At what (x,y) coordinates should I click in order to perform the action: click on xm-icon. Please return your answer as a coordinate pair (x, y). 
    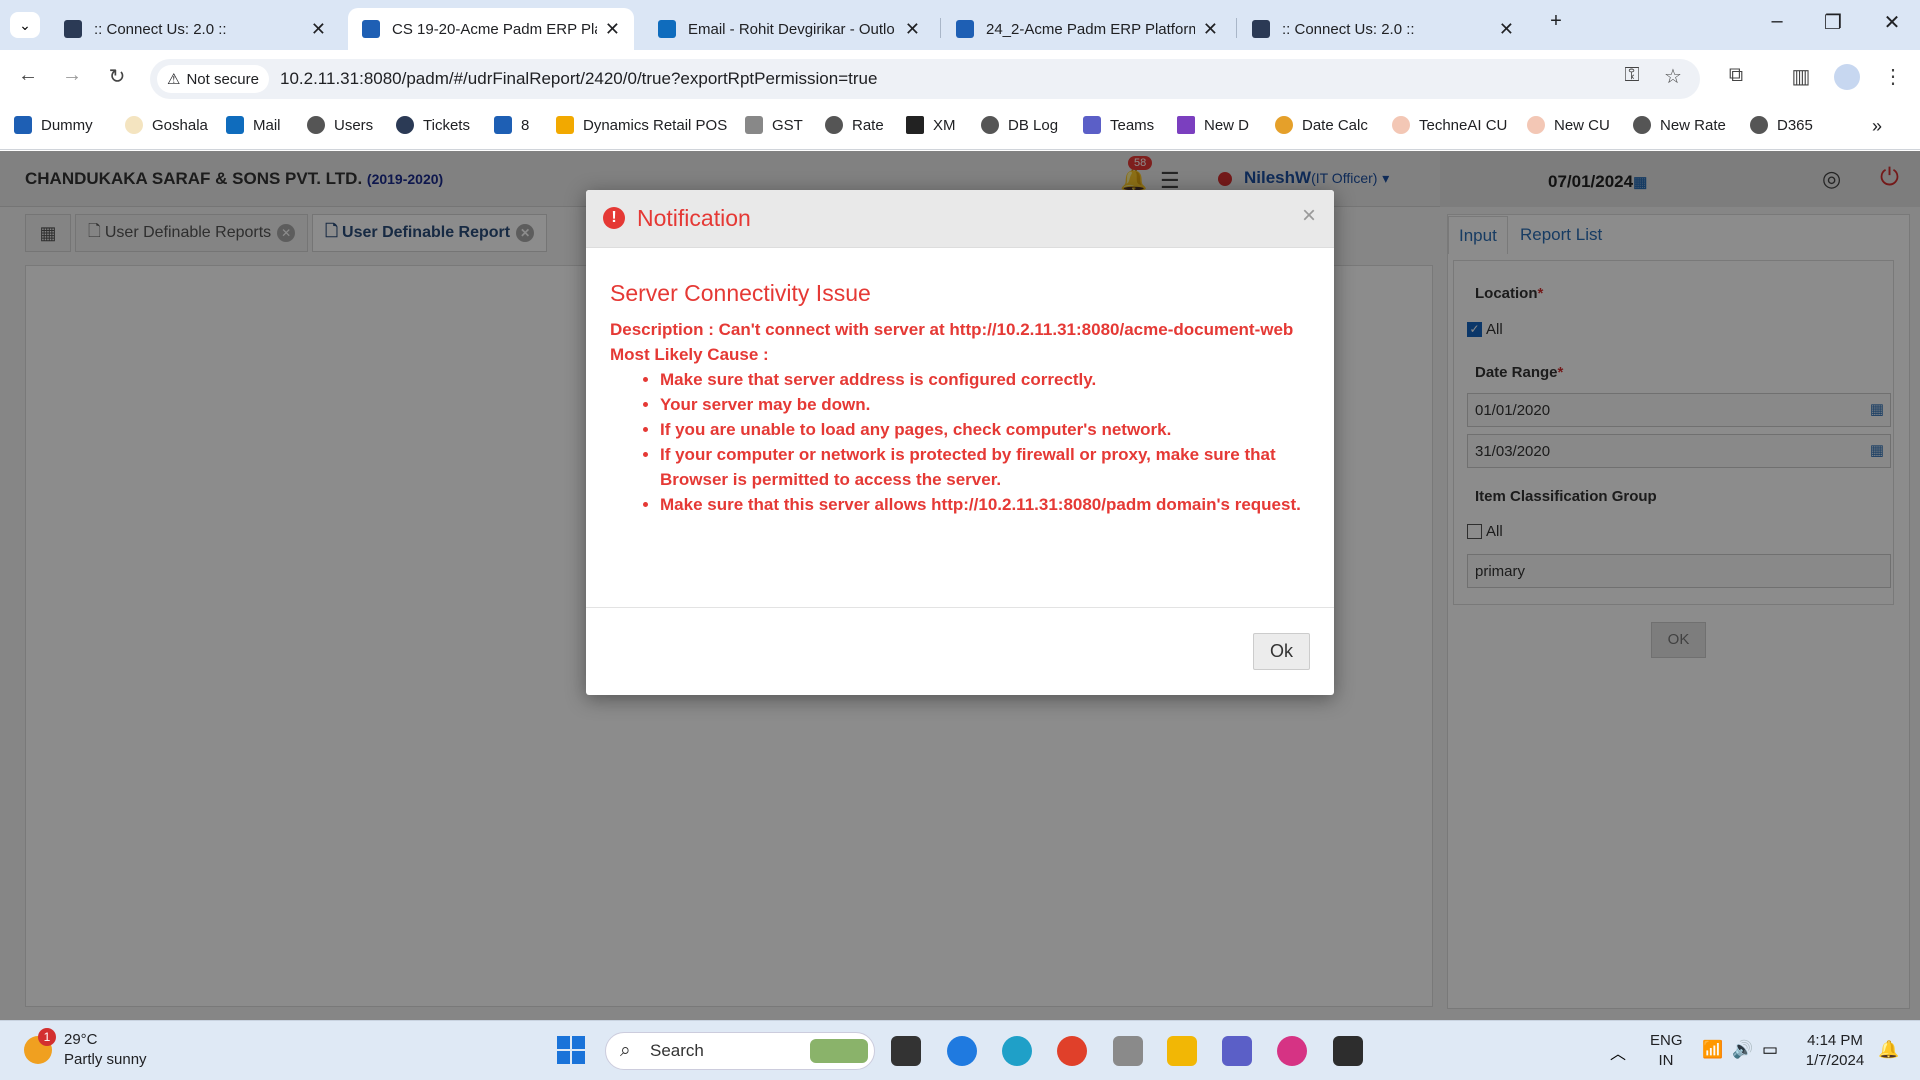
    Looking at the image, I should click on (915, 125).